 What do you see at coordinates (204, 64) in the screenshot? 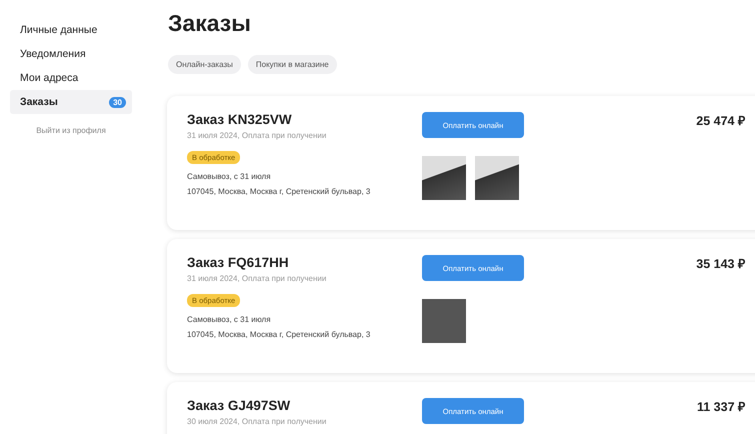
I see `tab: Онлайн-заказы` at bounding box center [204, 64].